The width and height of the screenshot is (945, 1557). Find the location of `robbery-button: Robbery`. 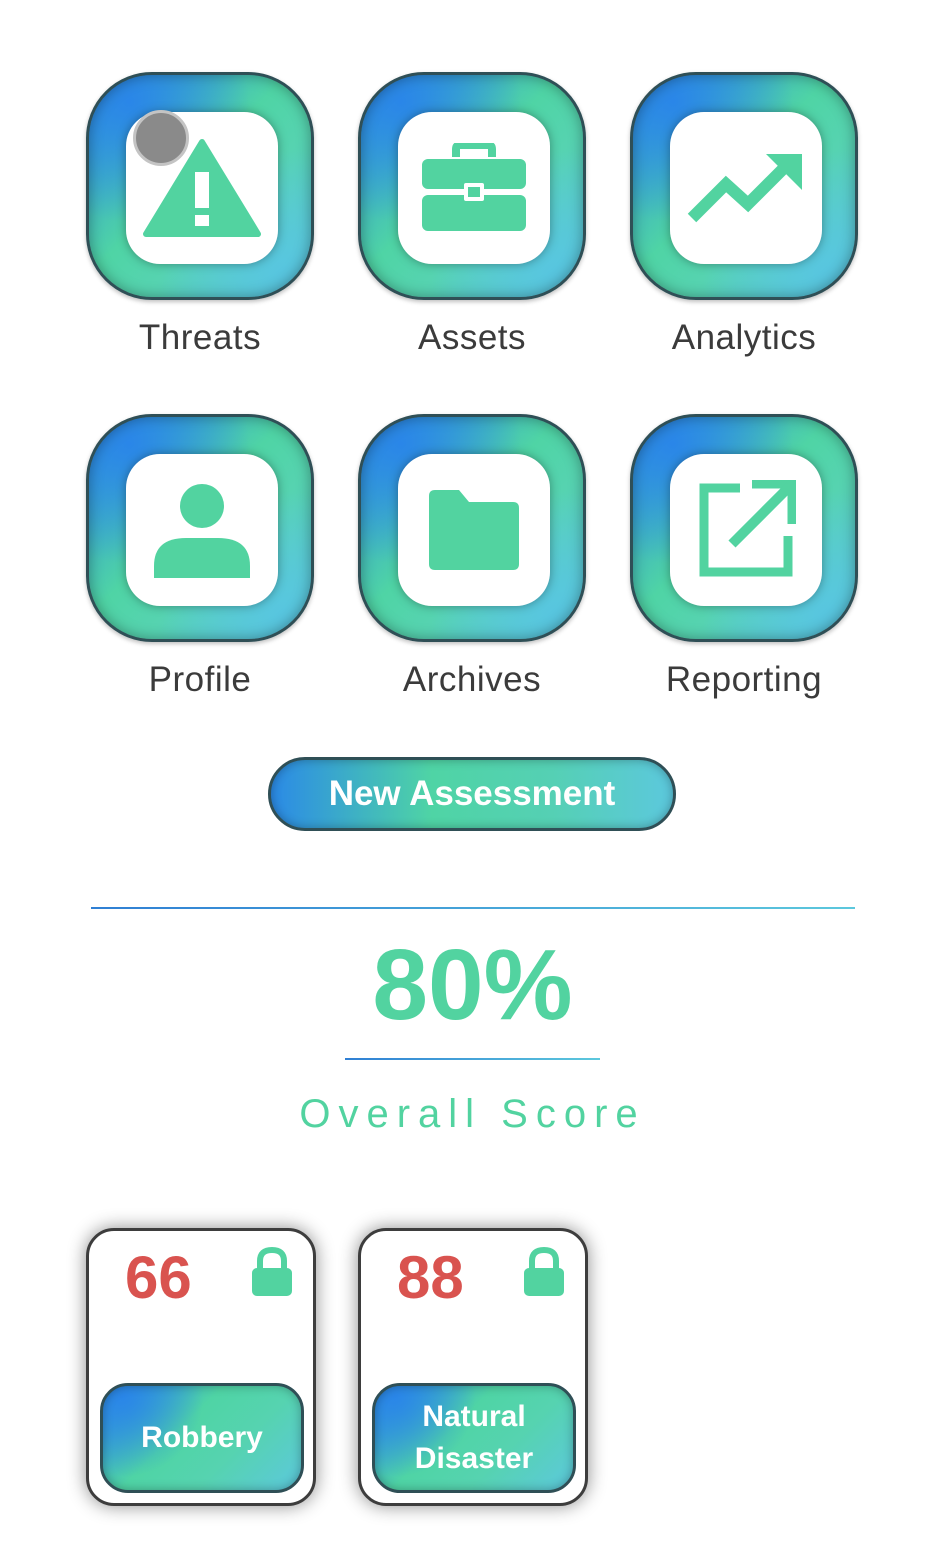

robbery-button: Robbery is located at coordinates (202, 1438).